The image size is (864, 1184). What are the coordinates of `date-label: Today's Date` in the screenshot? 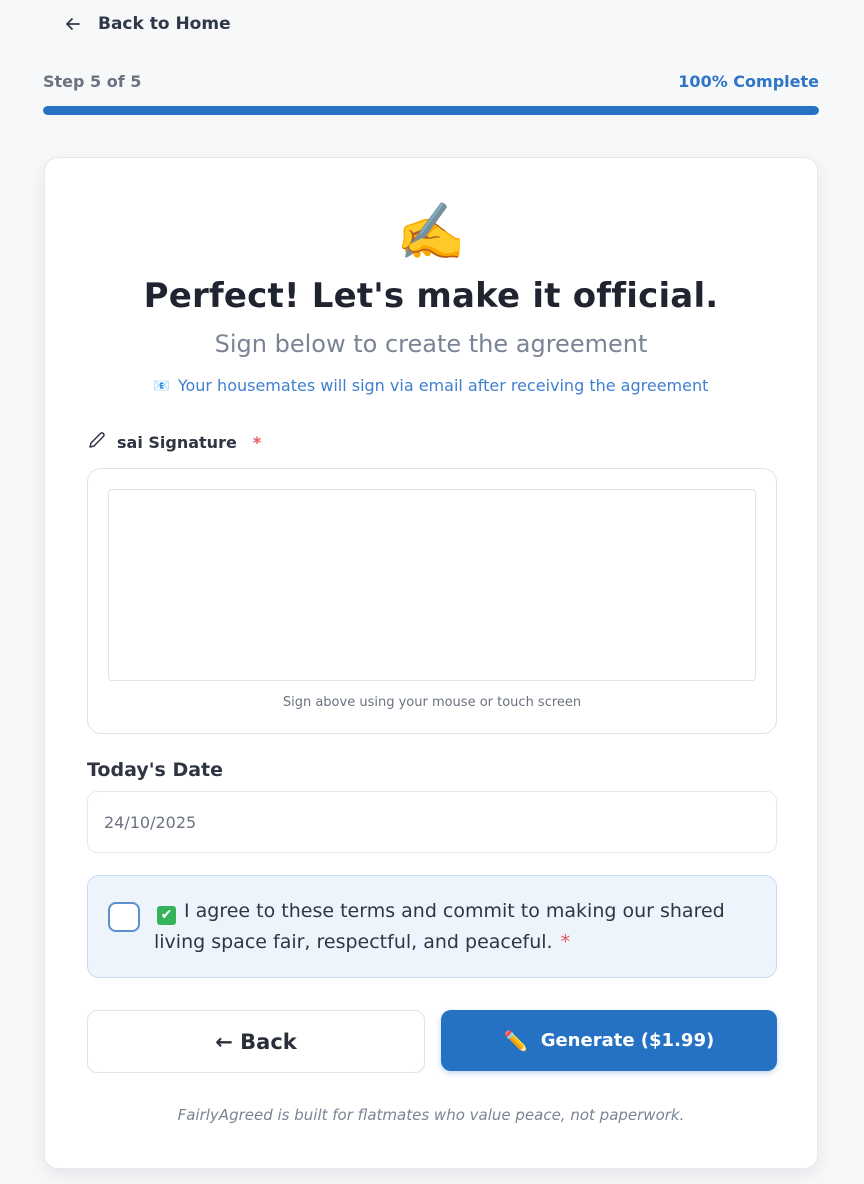 It's located at (155, 770).